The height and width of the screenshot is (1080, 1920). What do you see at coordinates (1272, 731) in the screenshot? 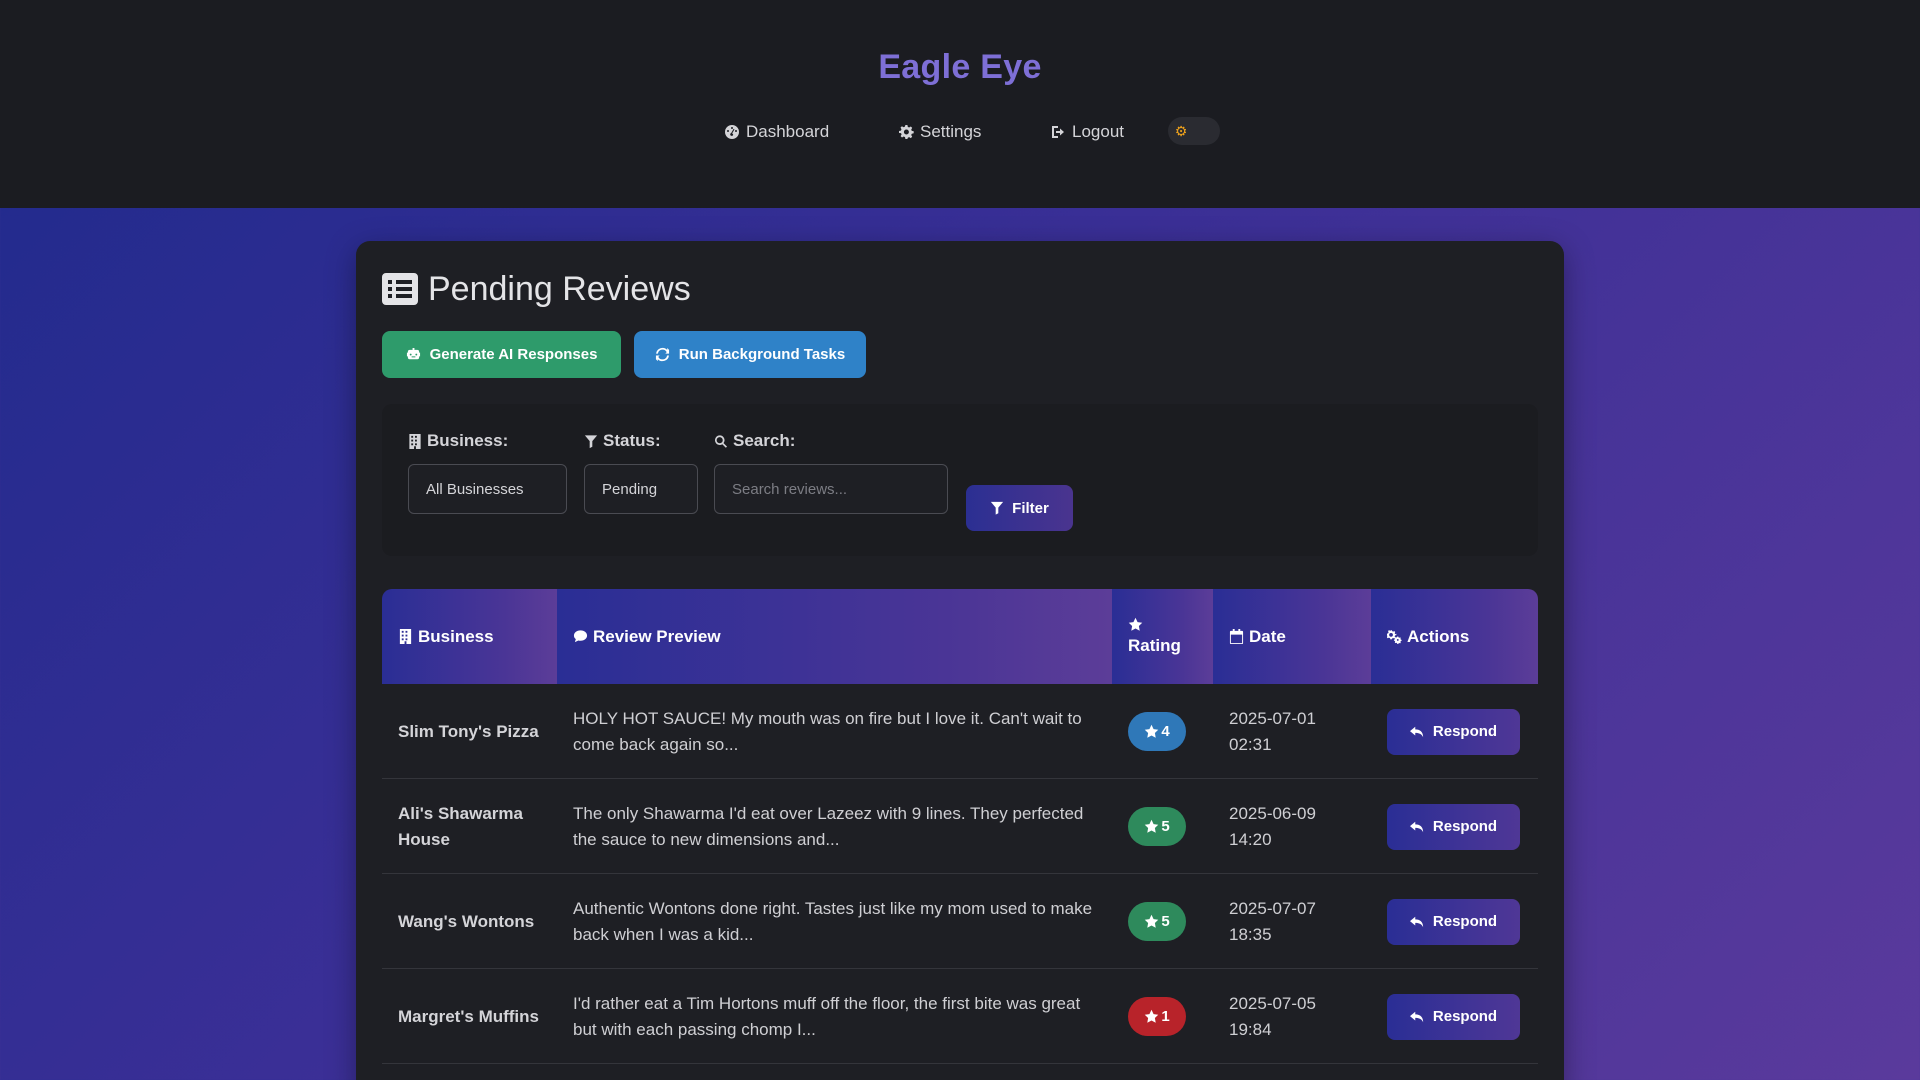
I see `row-date: 2025-07-01 02:31` at bounding box center [1272, 731].